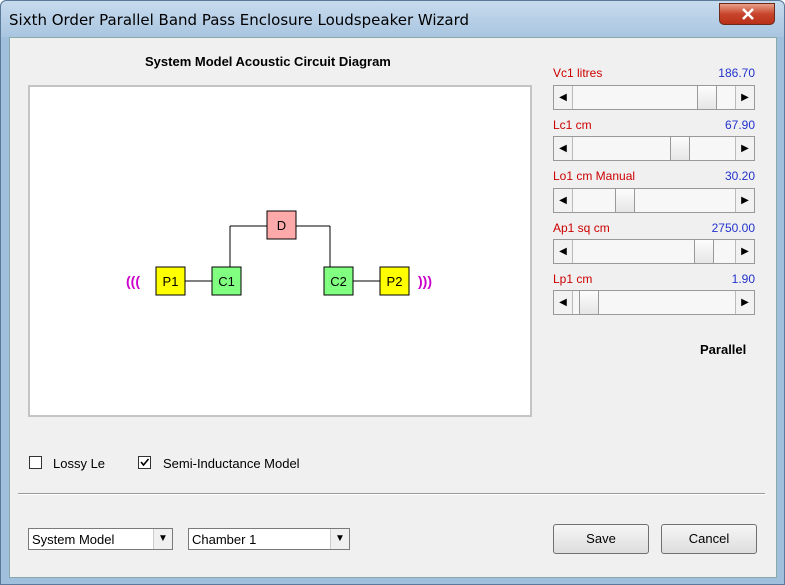 This screenshot has height=585, width=785. What do you see at coordinates (733, 228) in the screenshot?
I see `param-value-ap1: 2750.00` at bounding box center [733, 228].